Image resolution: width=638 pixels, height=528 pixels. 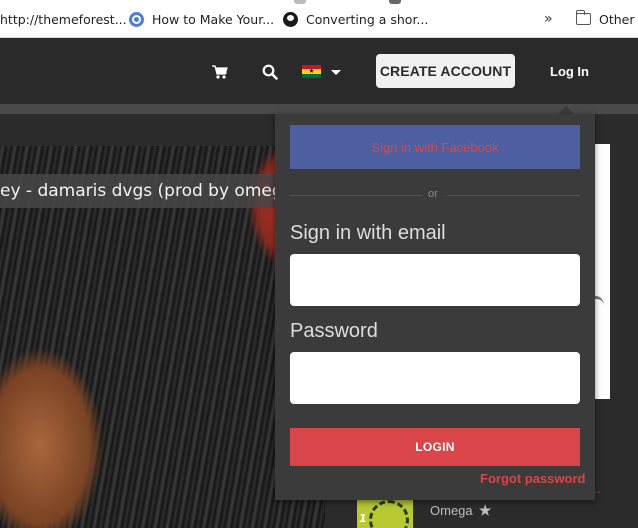 I want to click on cart-icon, so click(x=220, y=72).